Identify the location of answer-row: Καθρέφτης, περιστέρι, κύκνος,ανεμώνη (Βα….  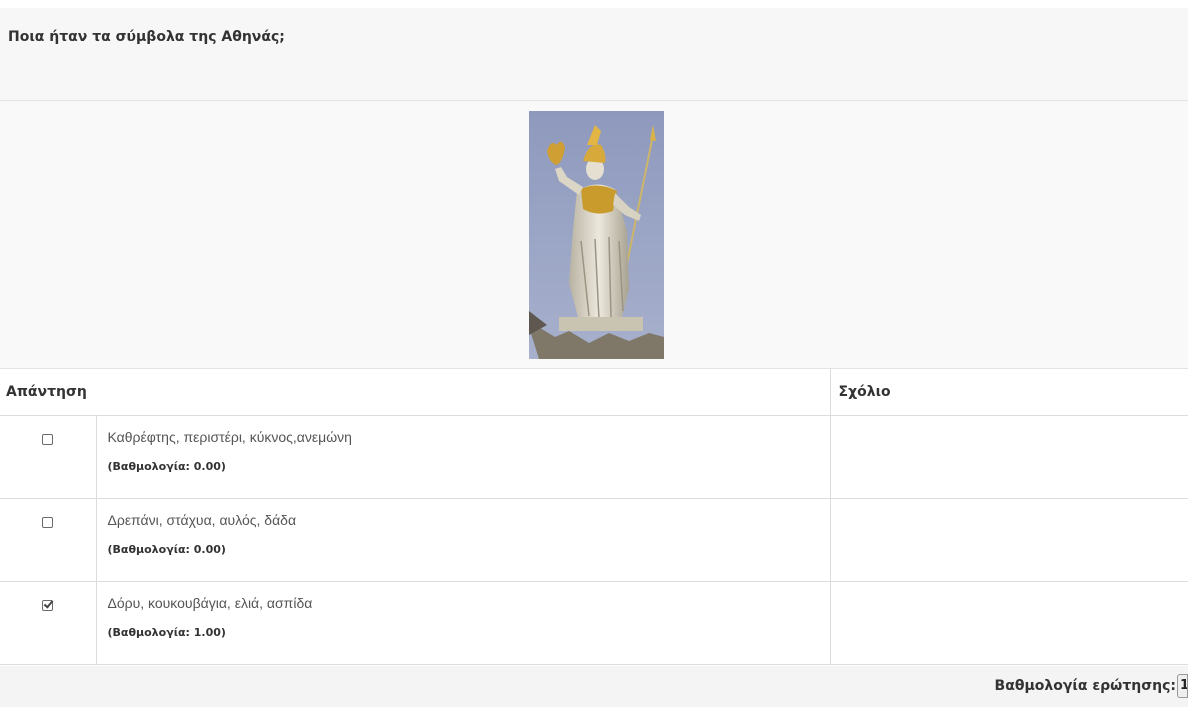
(594, 457).